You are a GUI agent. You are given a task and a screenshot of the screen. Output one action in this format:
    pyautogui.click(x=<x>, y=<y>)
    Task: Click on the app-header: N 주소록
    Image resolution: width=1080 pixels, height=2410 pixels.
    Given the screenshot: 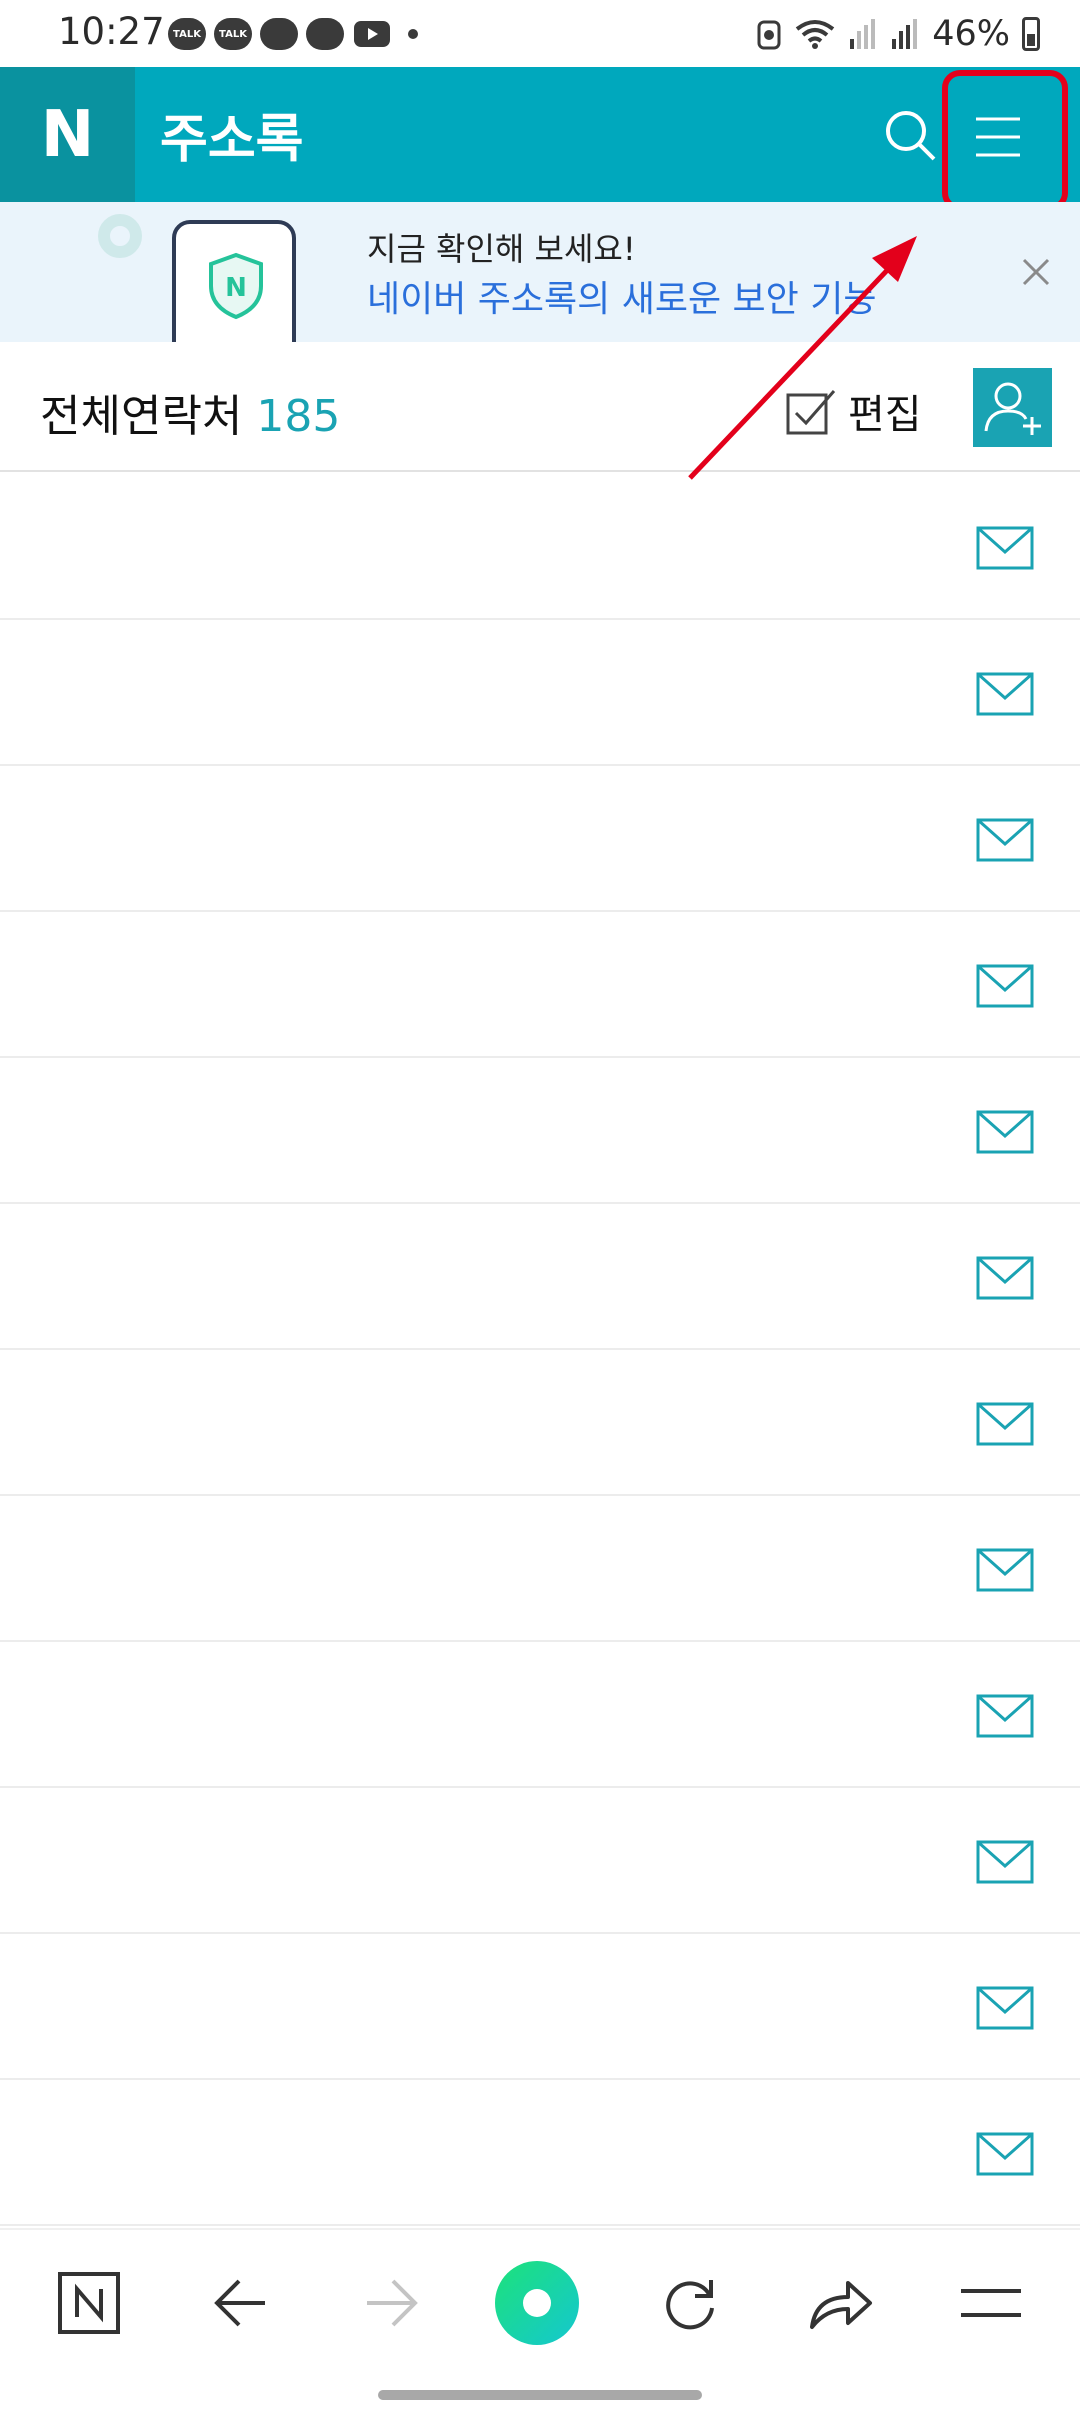 What is the action you would take?
    pyautogui.click(x=540, y=134)
    